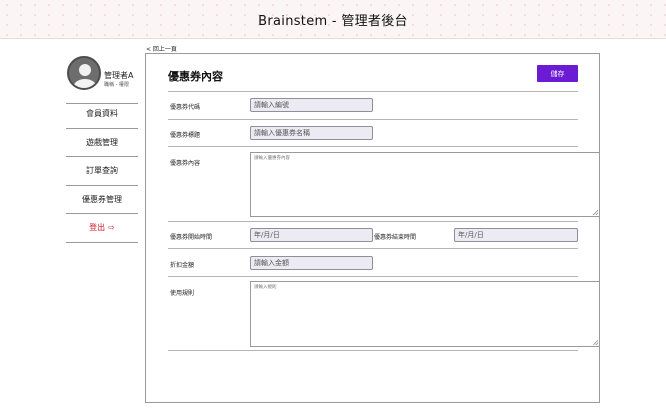 The width and height of the screenshot is (666, 411). I want to click on app-title: Brainstem - 管理者後台, so click(333, 21).